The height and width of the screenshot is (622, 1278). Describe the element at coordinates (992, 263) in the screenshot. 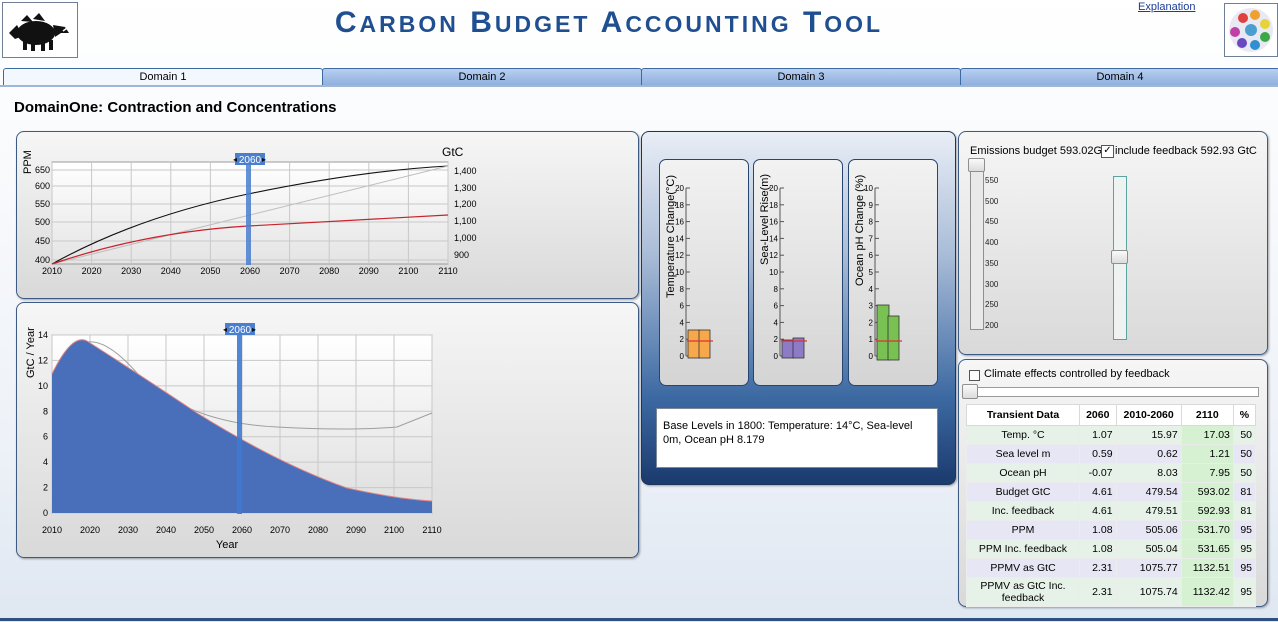

I see `slider-tick-label: 350` at that location.